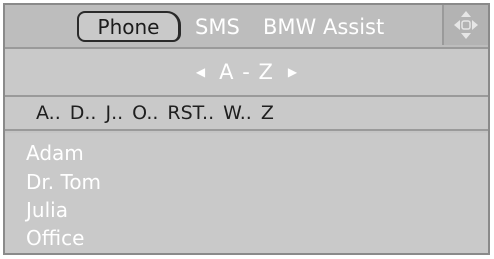 This screenshot has width=494, height=259. I want to click on index-item: O.., so click(145, 113).